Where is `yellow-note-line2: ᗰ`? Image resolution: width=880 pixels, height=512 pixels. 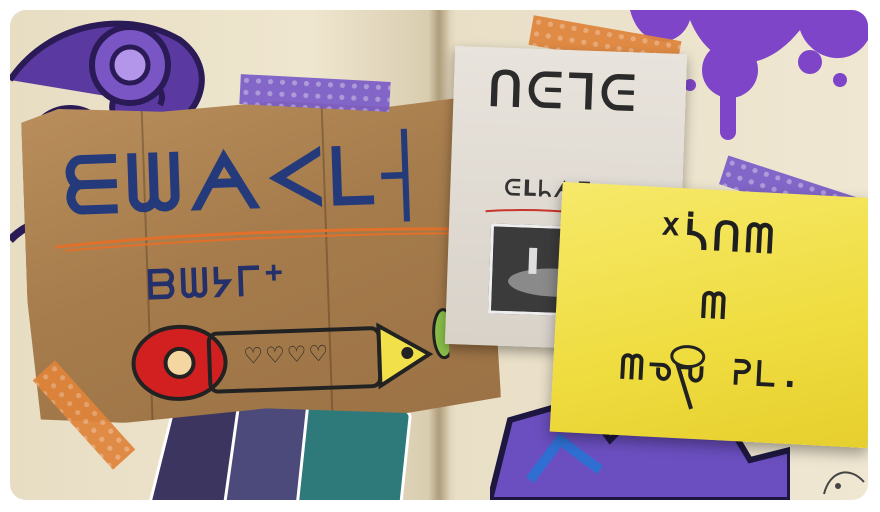
yellow-note-line2: ᗰ is located at coordinates (715, 306).